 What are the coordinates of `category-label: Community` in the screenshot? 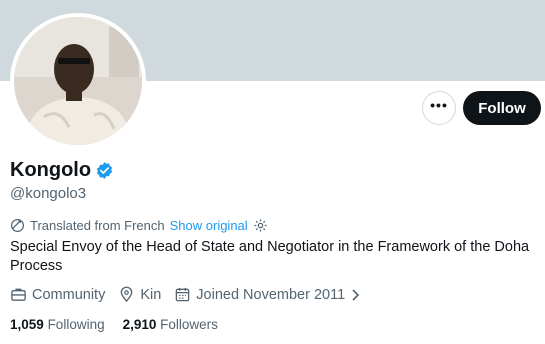 It's located at (69, 294).